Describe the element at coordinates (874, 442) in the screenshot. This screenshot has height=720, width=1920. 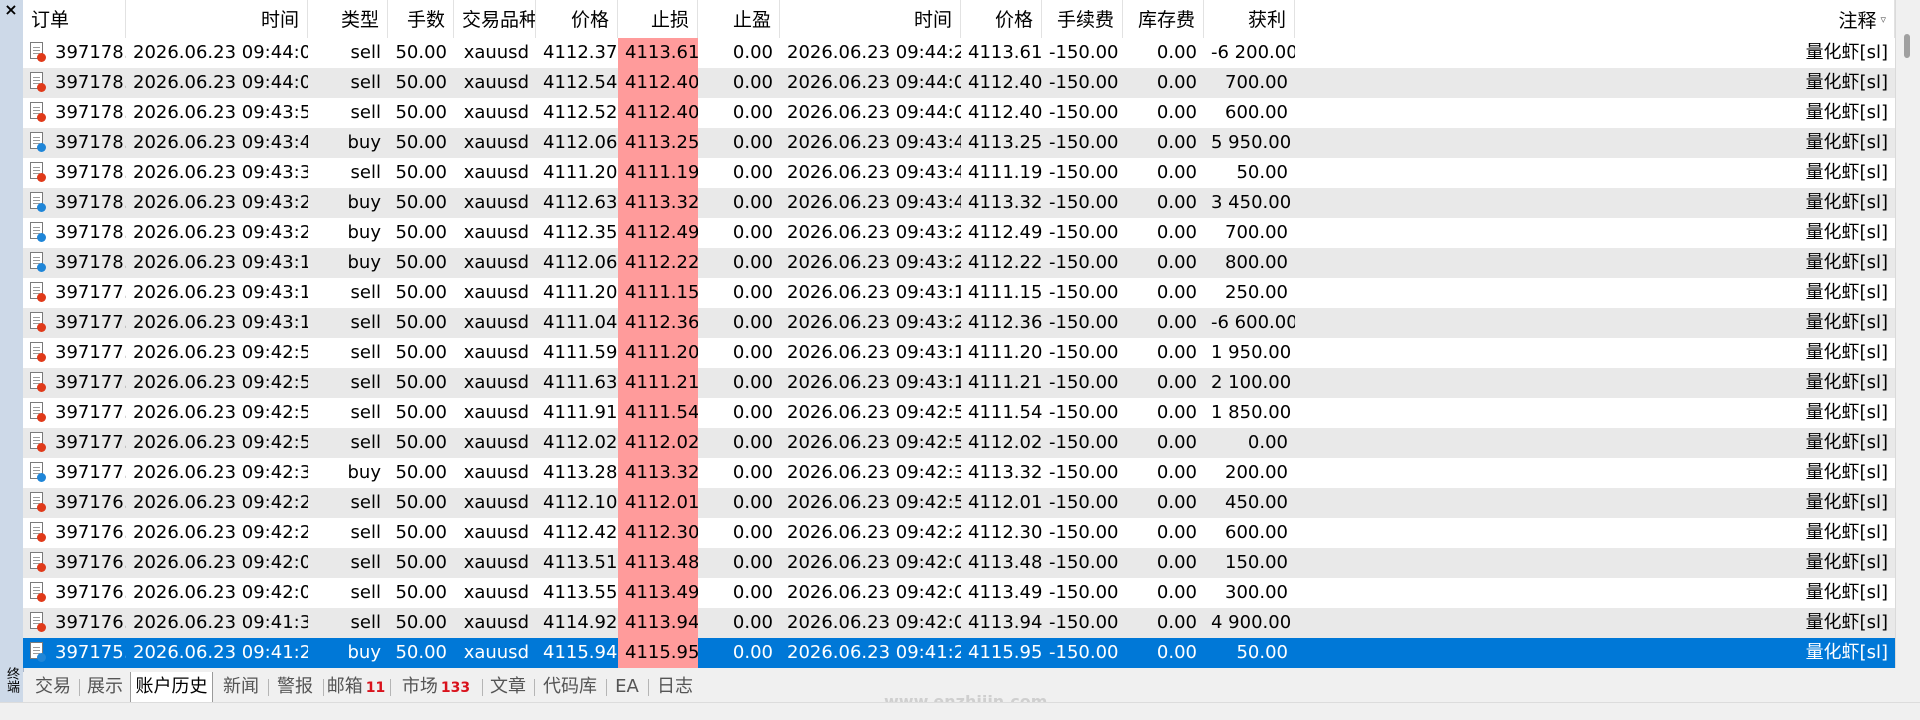
I see `cell-close-time: 2026.06.23 09:42:54` at that location.